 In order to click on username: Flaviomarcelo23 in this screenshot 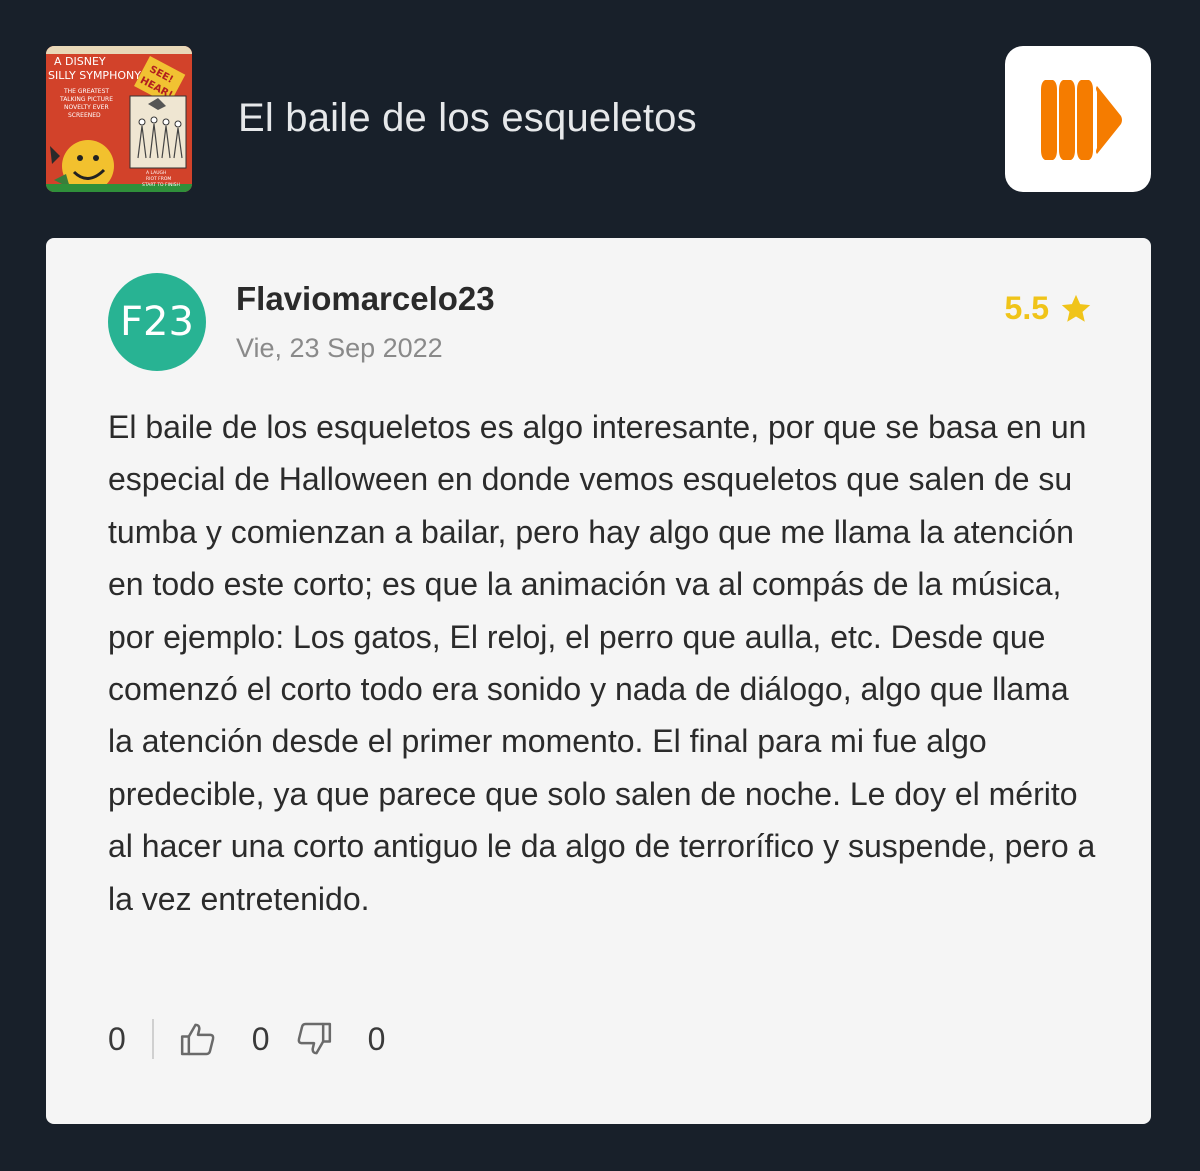, I will do `click(365, 299)`.